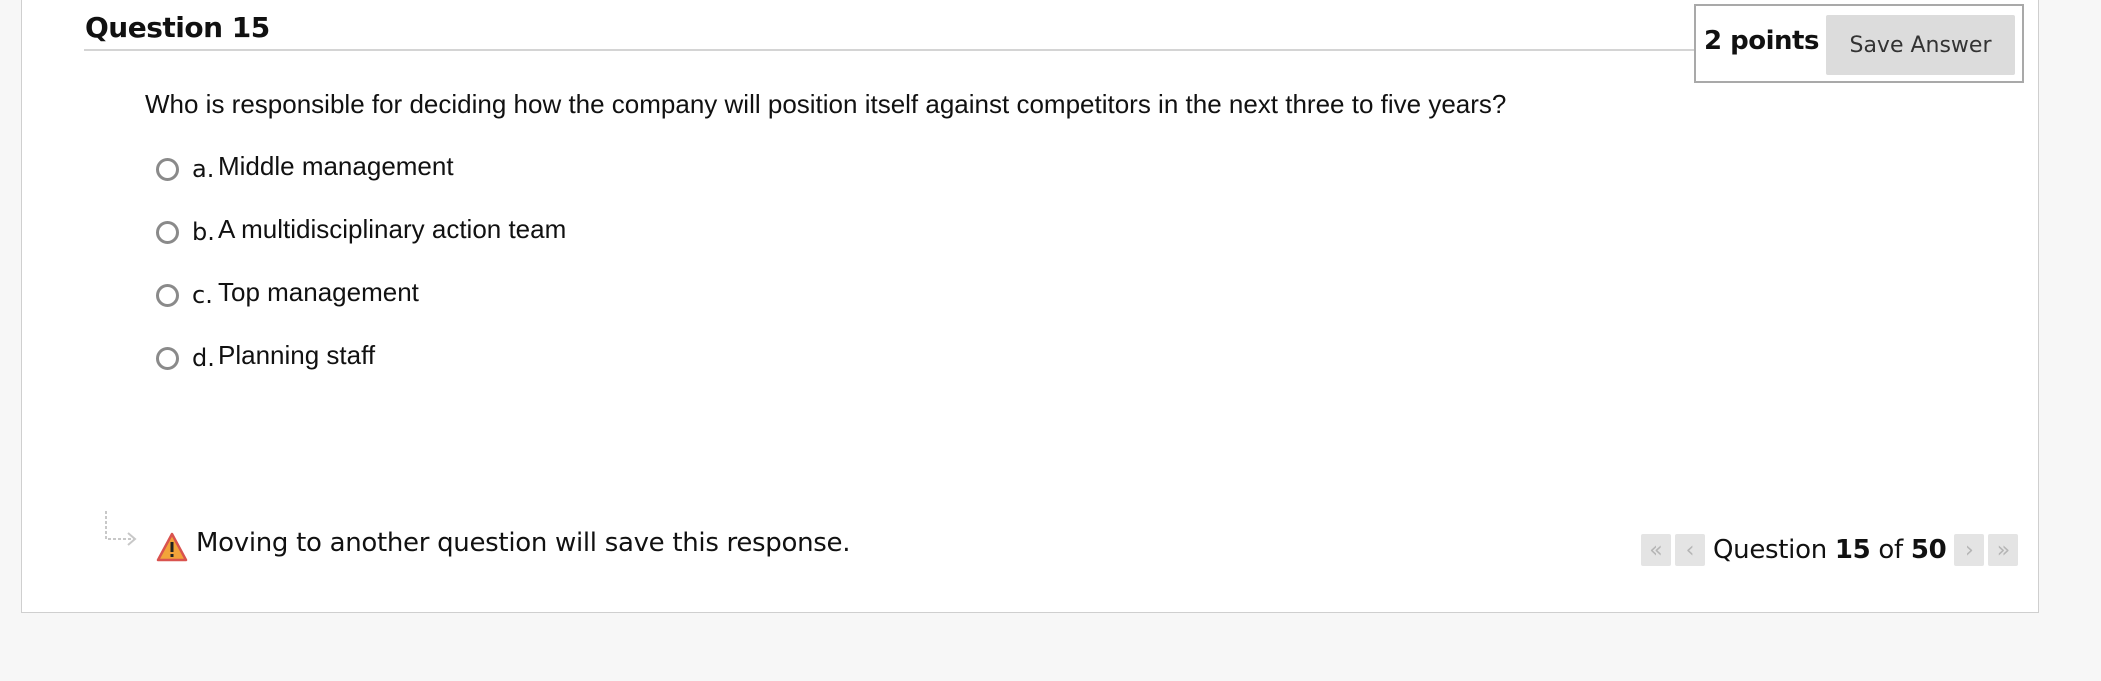 The width and height of the screenshot is (2101, 681). Describe the element at coordinates (1656, 550) in the screenshot. I see `first-question-button: «` at that location.